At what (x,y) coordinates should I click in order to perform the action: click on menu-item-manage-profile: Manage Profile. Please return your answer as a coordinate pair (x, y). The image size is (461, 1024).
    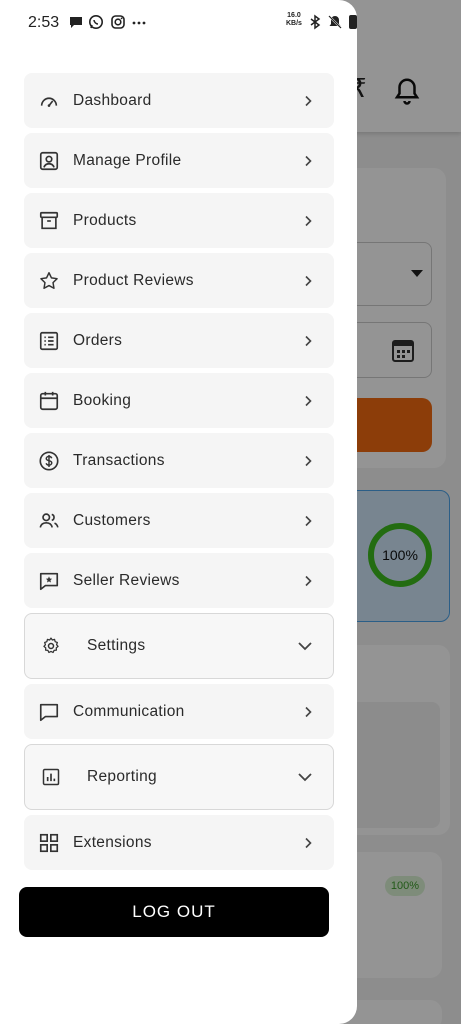
    Looking at the image, I should click on (179, 160).